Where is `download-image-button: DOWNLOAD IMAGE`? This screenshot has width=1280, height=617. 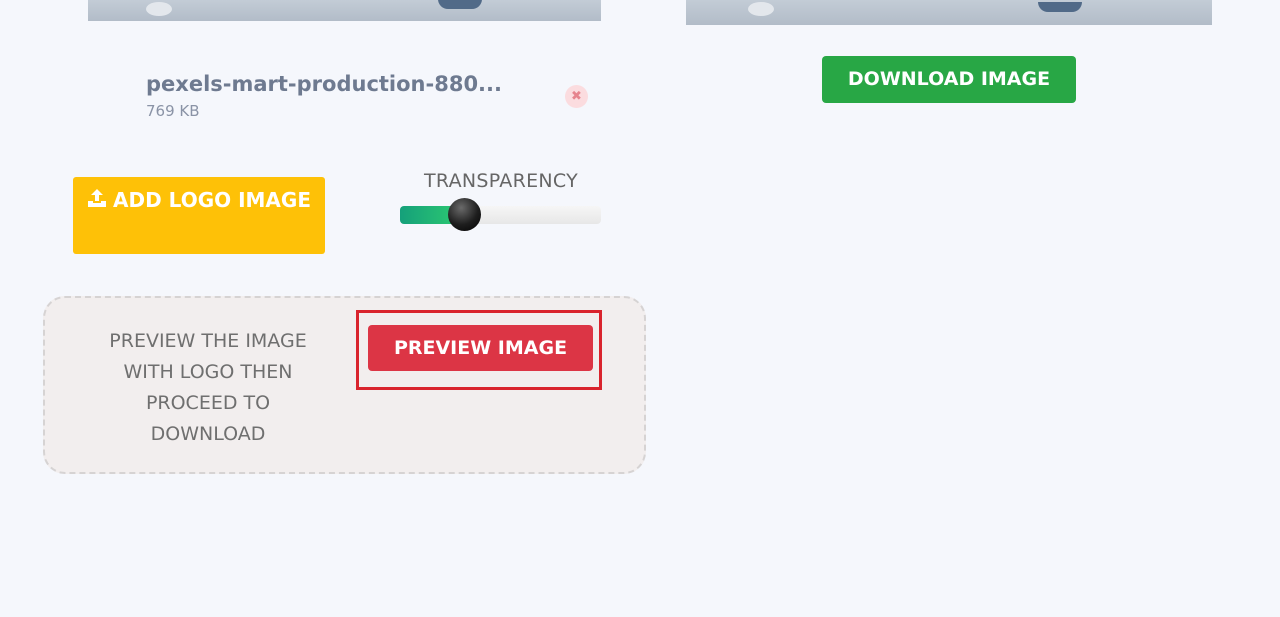 download-image-button: DOWNLOAD IMAGE is located at coordinates (949, 79).